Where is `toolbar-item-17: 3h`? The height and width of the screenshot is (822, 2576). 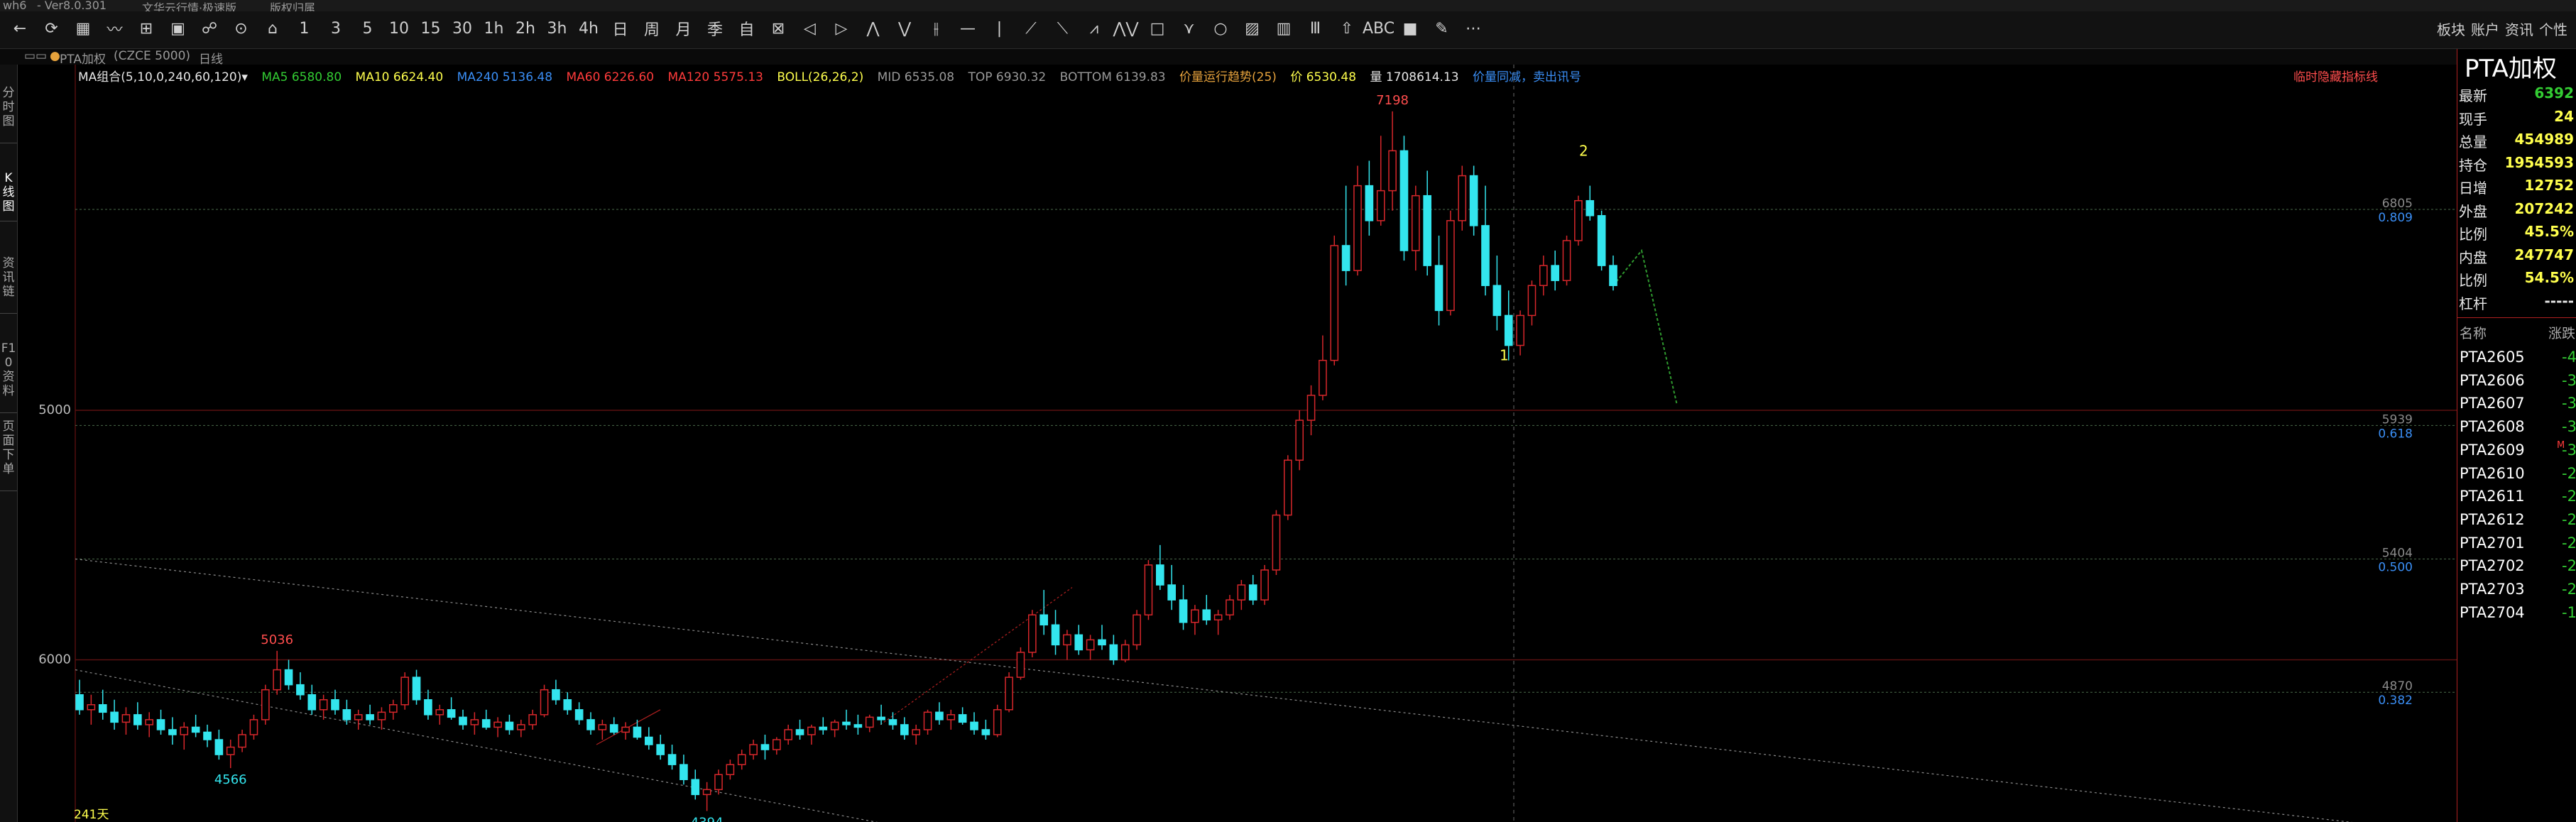 toolbar-item-17: 3h is located at coordinates (557, 28).